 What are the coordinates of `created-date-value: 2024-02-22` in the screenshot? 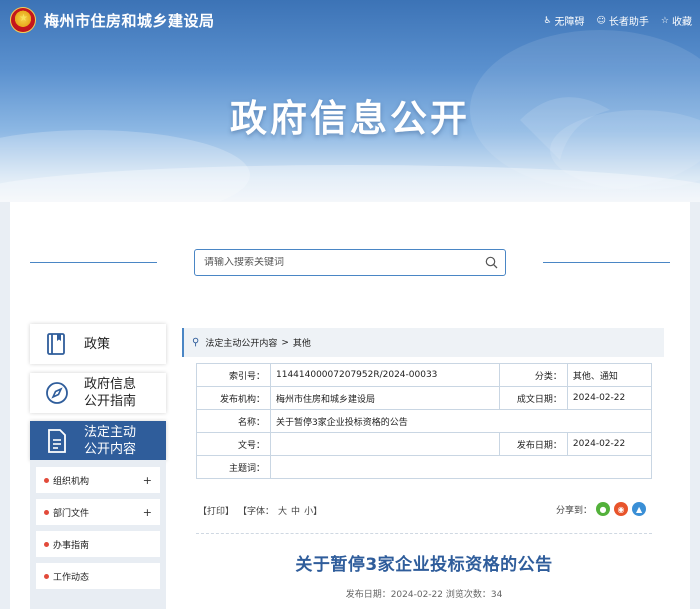 It's located at (609, 398).